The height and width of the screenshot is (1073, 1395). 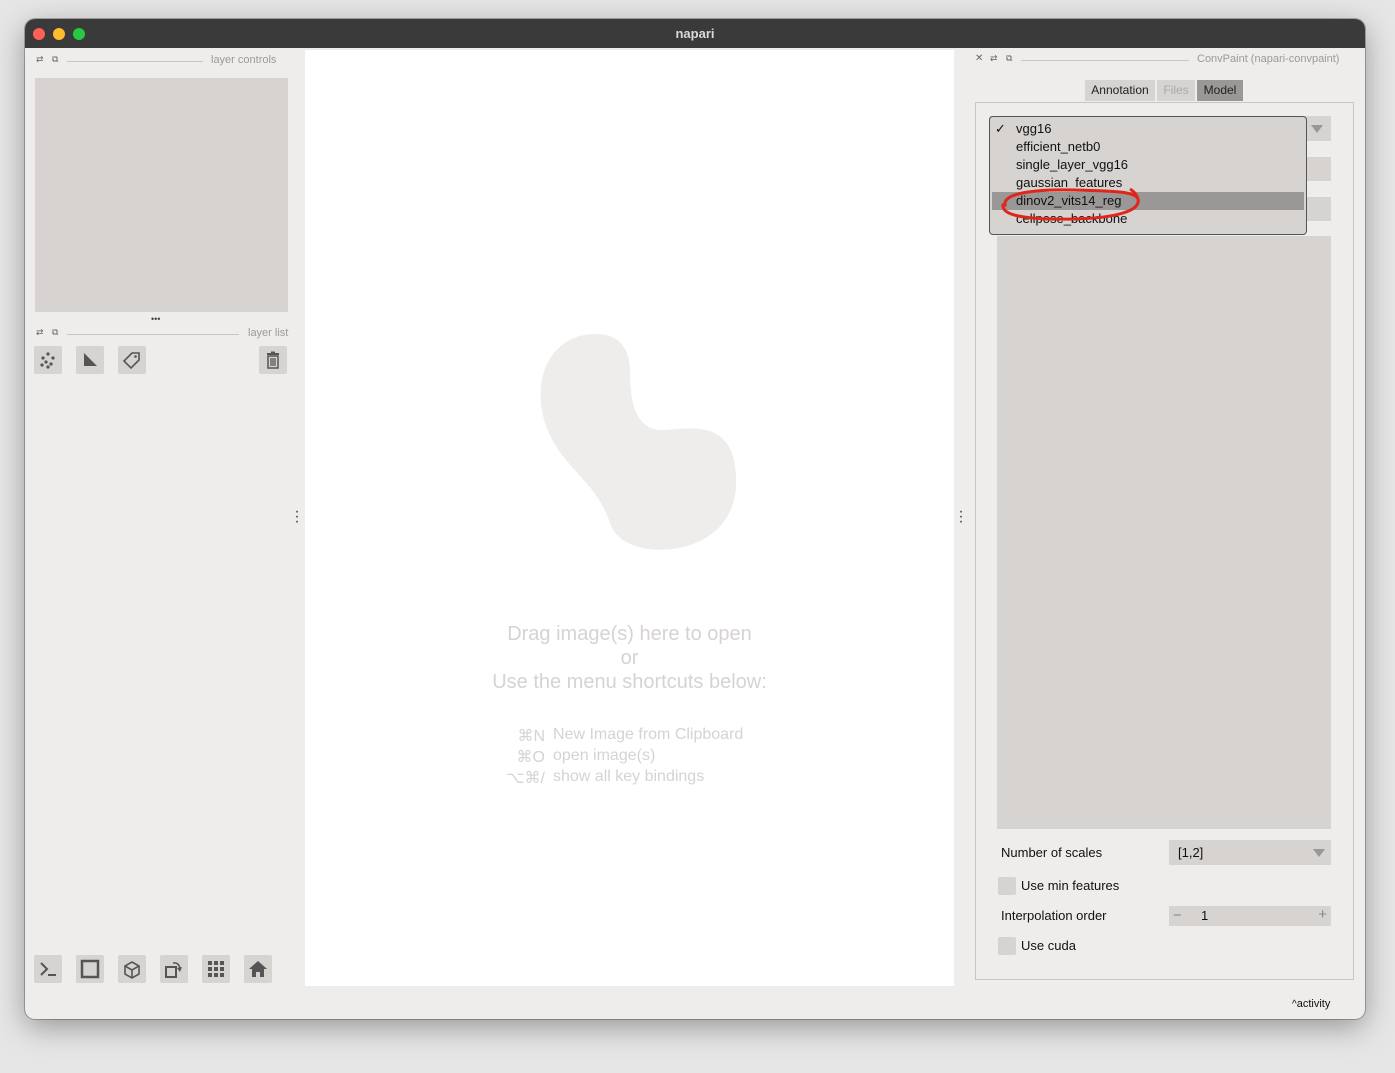 I want to click on roll-dimensions-button, so click(x=132, y=969).